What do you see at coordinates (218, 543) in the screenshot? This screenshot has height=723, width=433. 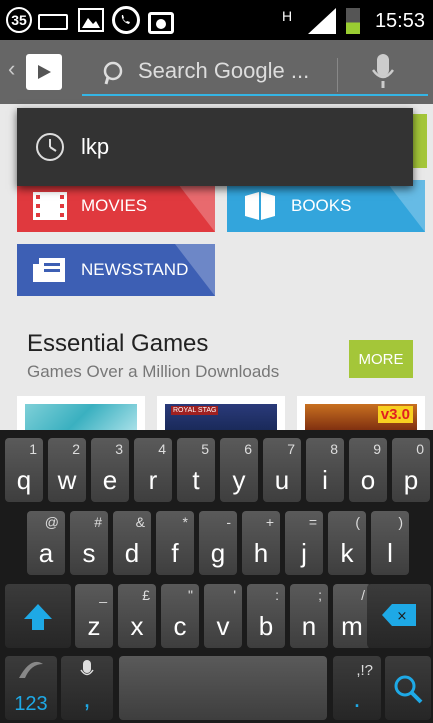 I see `key-g: -g` at bounding box center [218, 543].